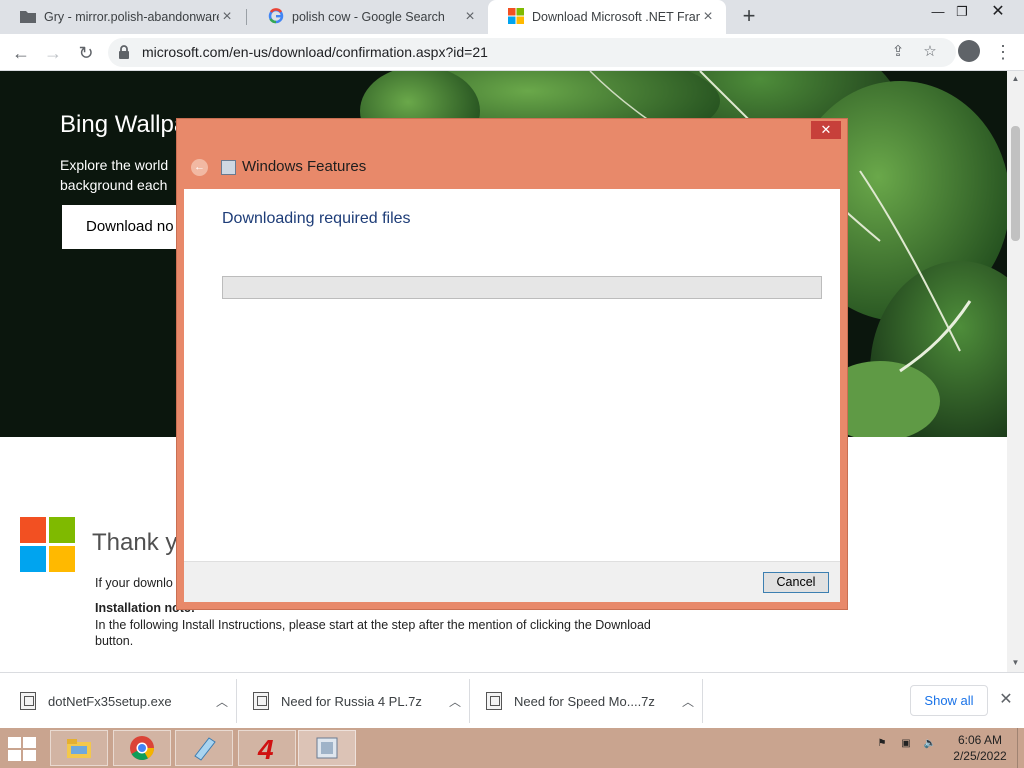 The width and height of the screenshot is (1024, 768). What do you see at coordinates (1015, 79) in the screenshot?
I see `scroll-up-icon: ▲` at bounding box center [1015, 79].